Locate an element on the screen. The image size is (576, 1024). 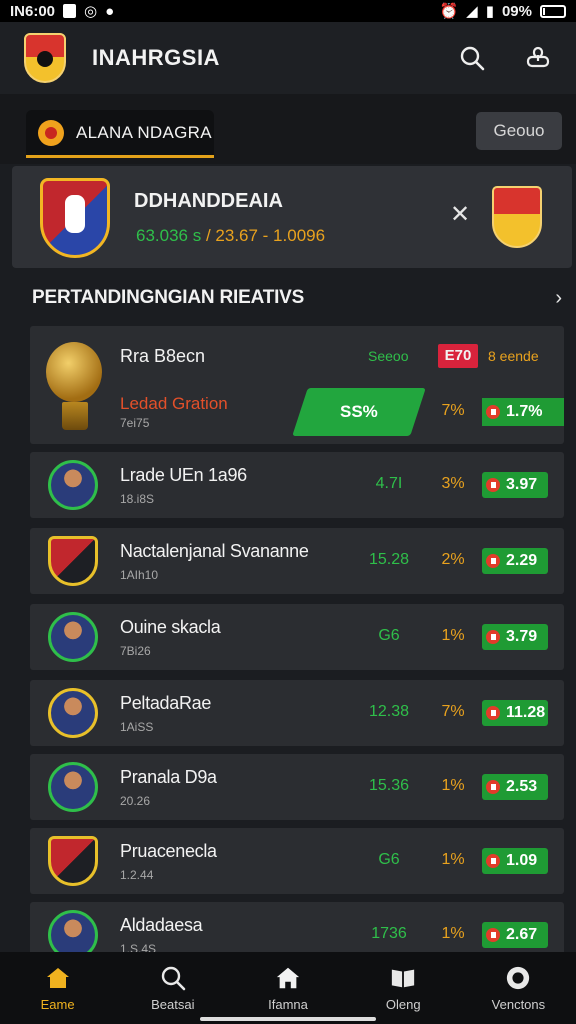
sync-icon: ◎ is located at coordinates (91, 11).